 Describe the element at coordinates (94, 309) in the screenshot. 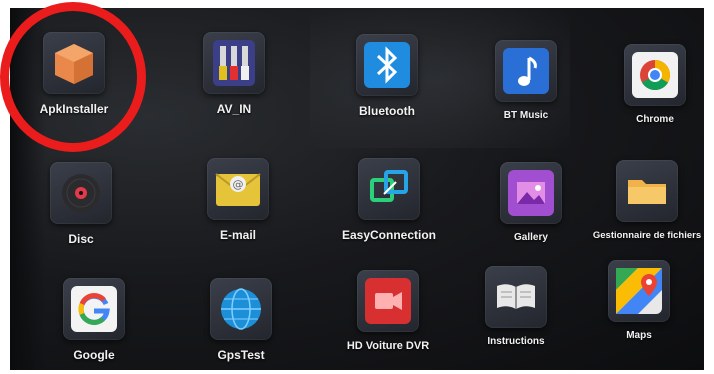

I see `google-g-icon` at that location.